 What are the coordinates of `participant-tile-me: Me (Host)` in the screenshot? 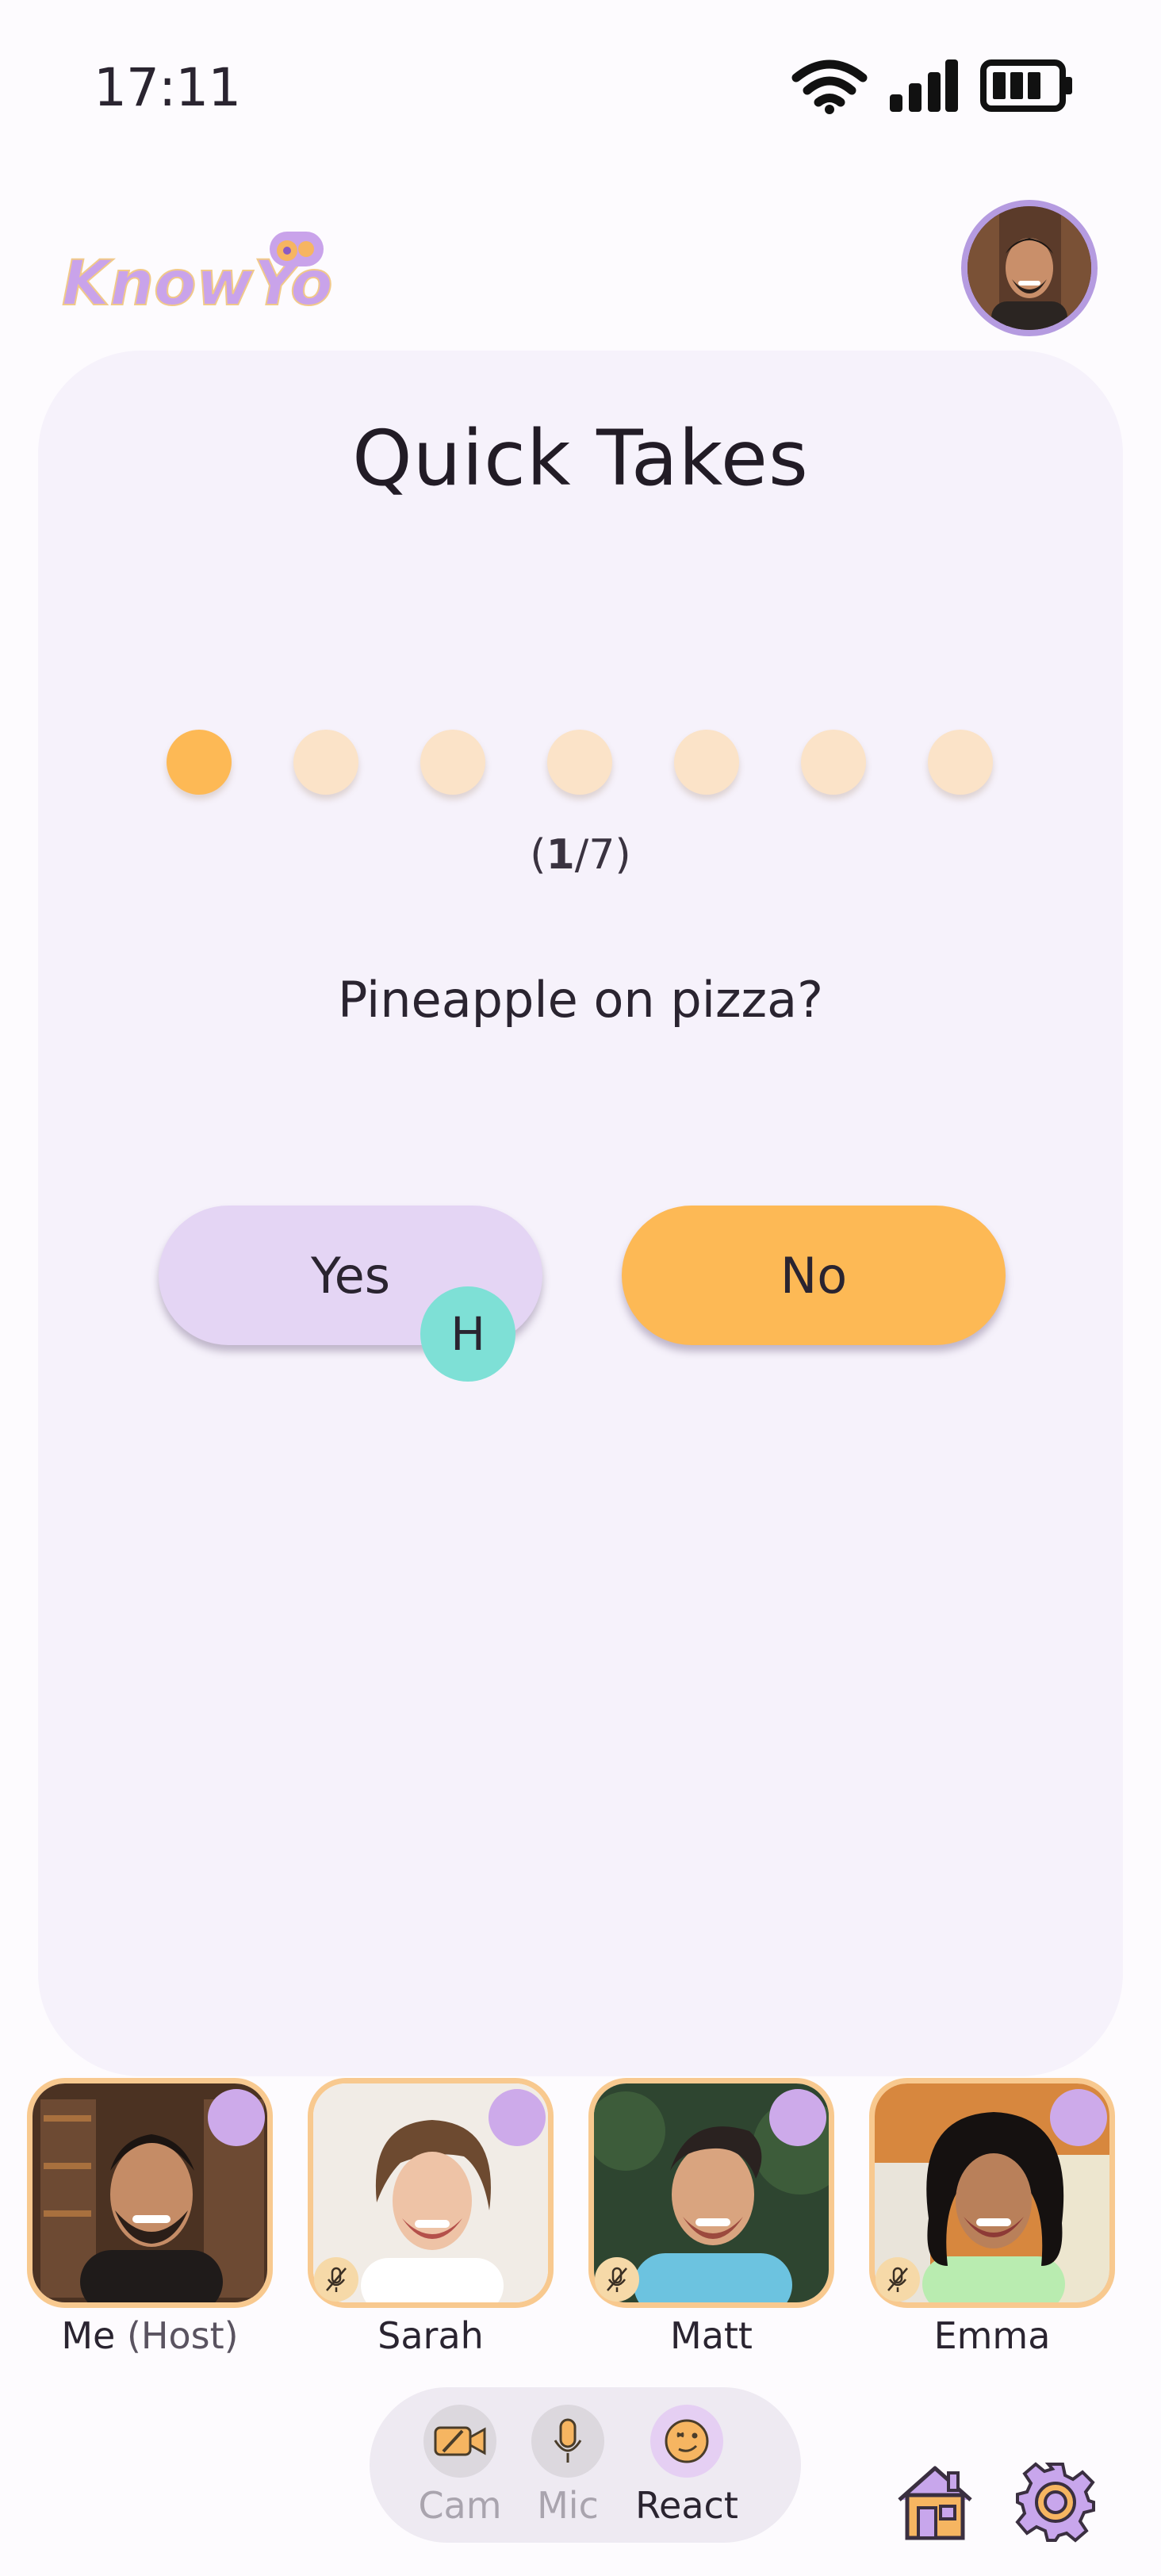 It's located at (150, 2218).